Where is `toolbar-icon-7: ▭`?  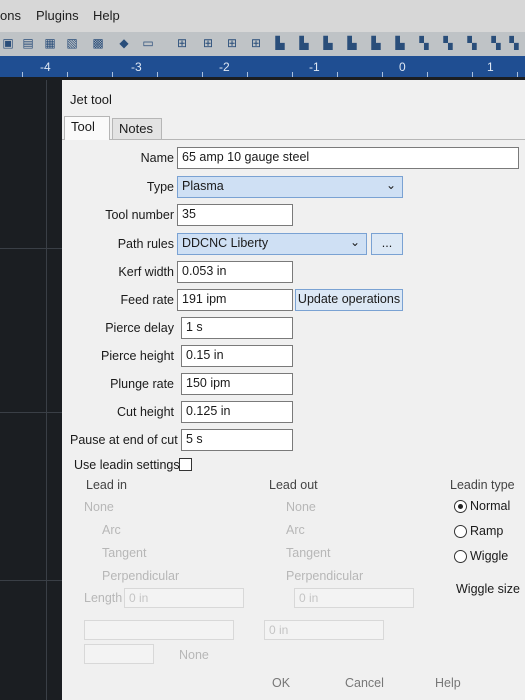 toolbar-icon-7: ▭ is located at coordinates (148, 43).